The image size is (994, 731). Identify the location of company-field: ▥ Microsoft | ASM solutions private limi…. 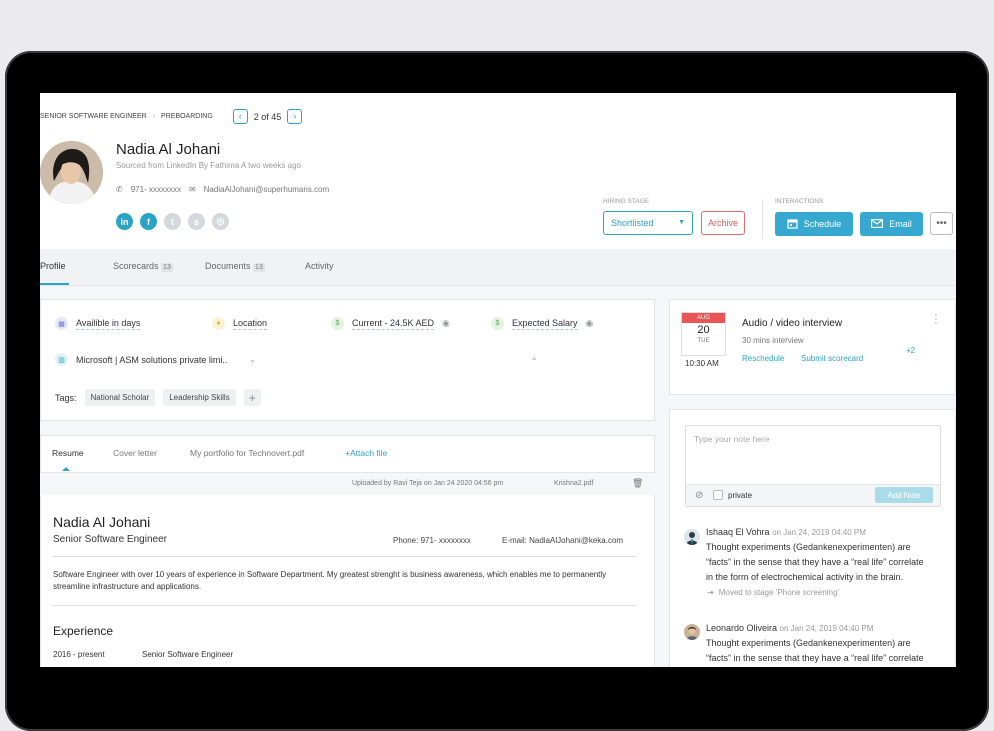
(155, 359).